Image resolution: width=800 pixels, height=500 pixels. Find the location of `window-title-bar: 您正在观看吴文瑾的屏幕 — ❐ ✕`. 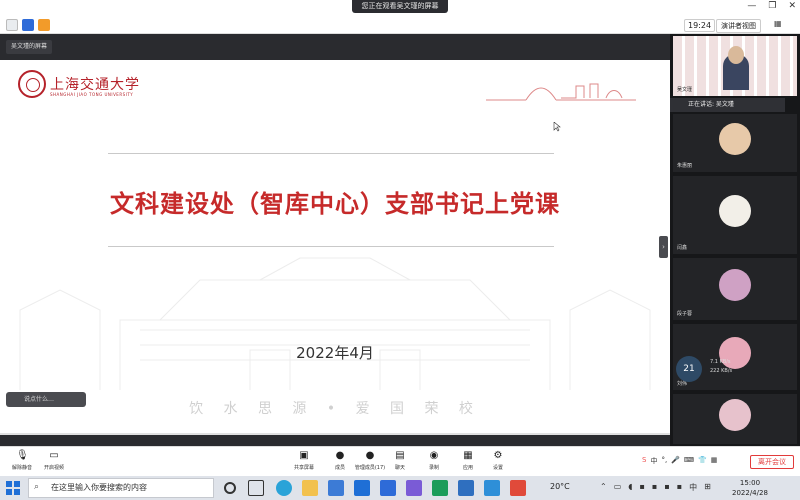

window-title-bar: 您正在观看吴文瑾的屏幕 — ❐ ✕ is located at coordinates (400, 8).